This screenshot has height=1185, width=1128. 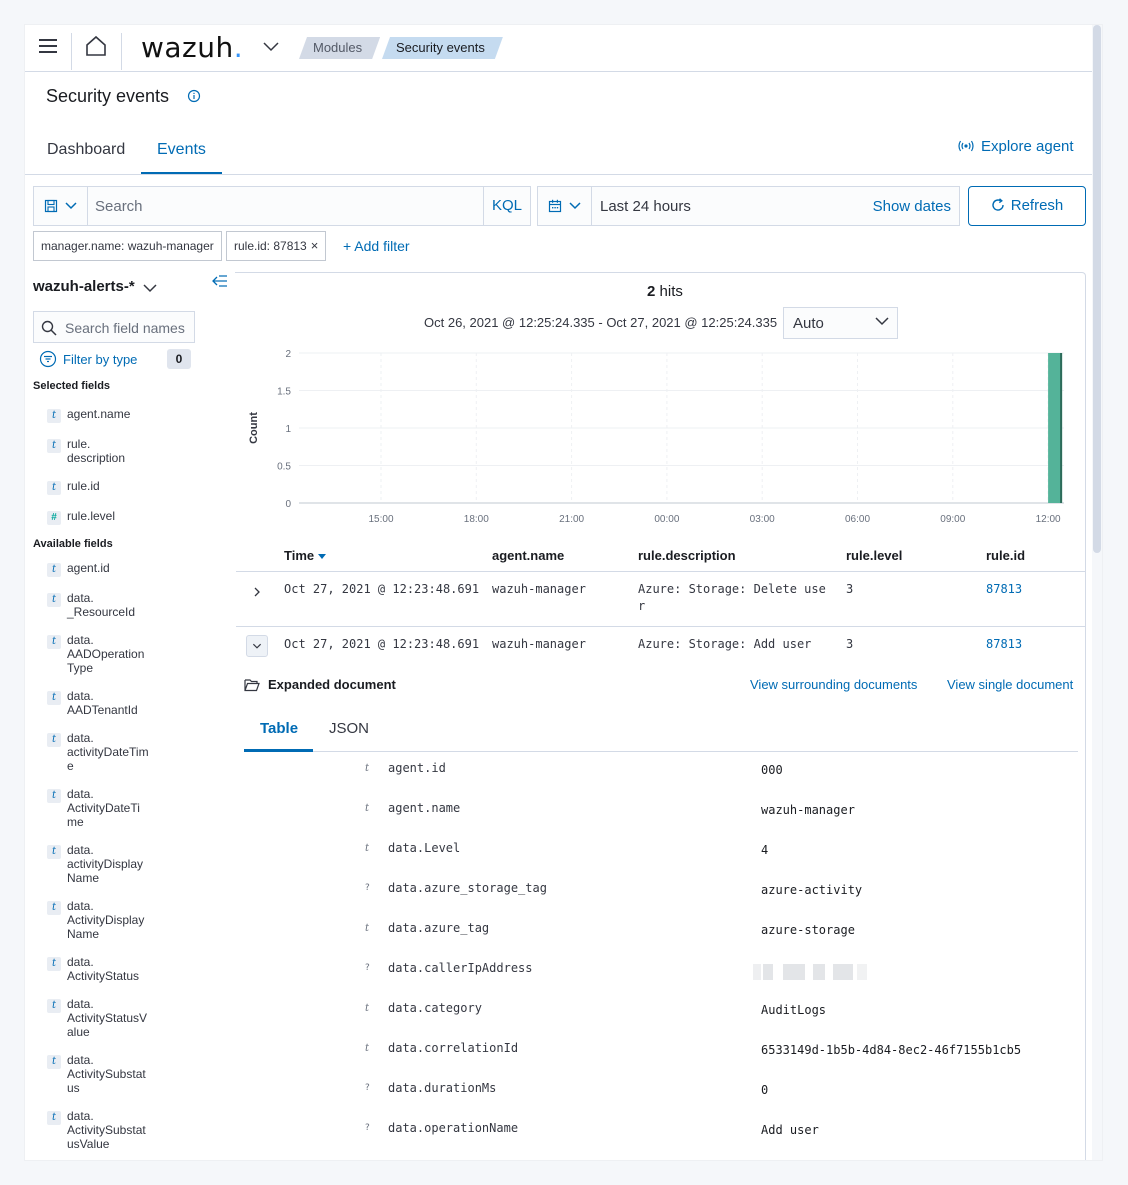 I want to click on document-row-agent-name: t agent.name wazuh-manager, so click(x=725, y=811).